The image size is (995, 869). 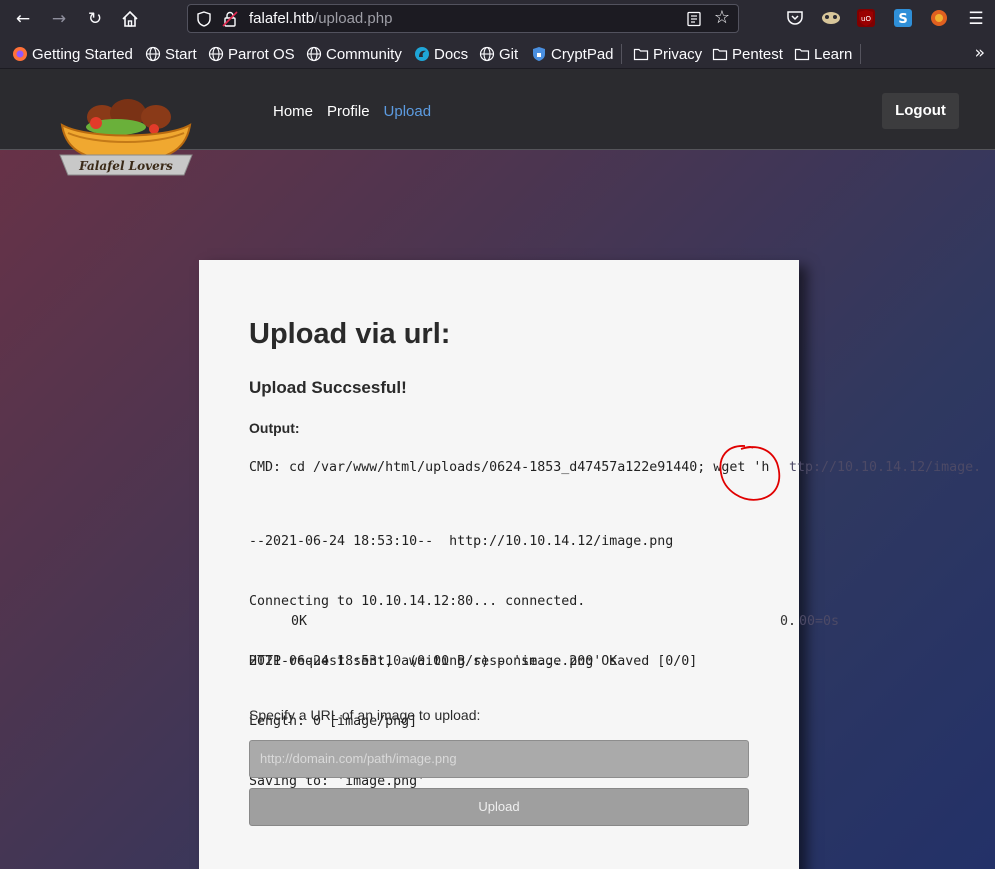 What do you see at coordinates (499, 759) in the screenshot?
I see `image-url-input: http://domain.com/path/image.png` at bounding box center [499, 759].